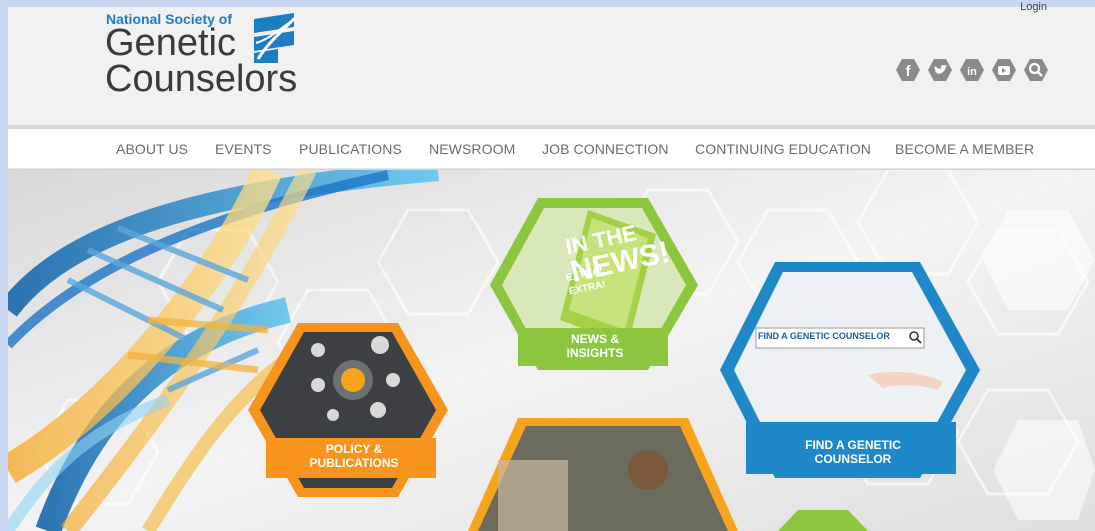 This screenshot has width=1095, height=531. What do you see at coordinates (152, 149) in the screenshot?
I see `nav-about-us: ABOUT US` at bounding box center [152, 149].